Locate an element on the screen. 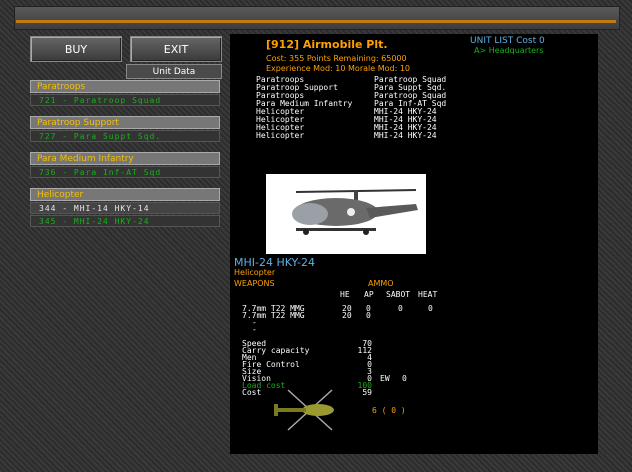 Image resolution: width=632 pixels, height=472 pixels. list-item: 345 - MHI-24 HKY-24 is located at coordinates (125, 221).